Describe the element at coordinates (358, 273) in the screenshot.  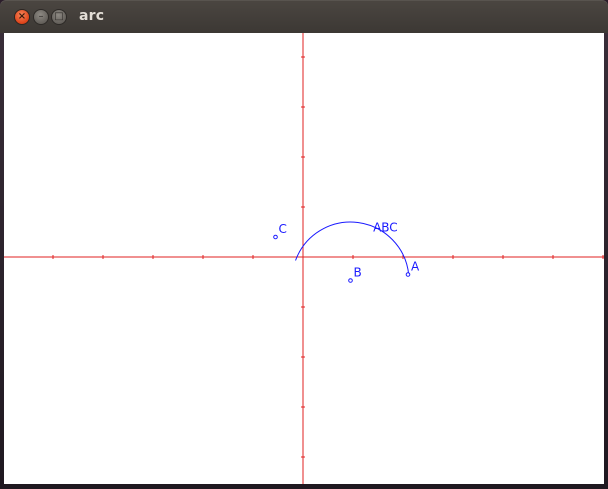
I see `point-label-b: B` at that location.